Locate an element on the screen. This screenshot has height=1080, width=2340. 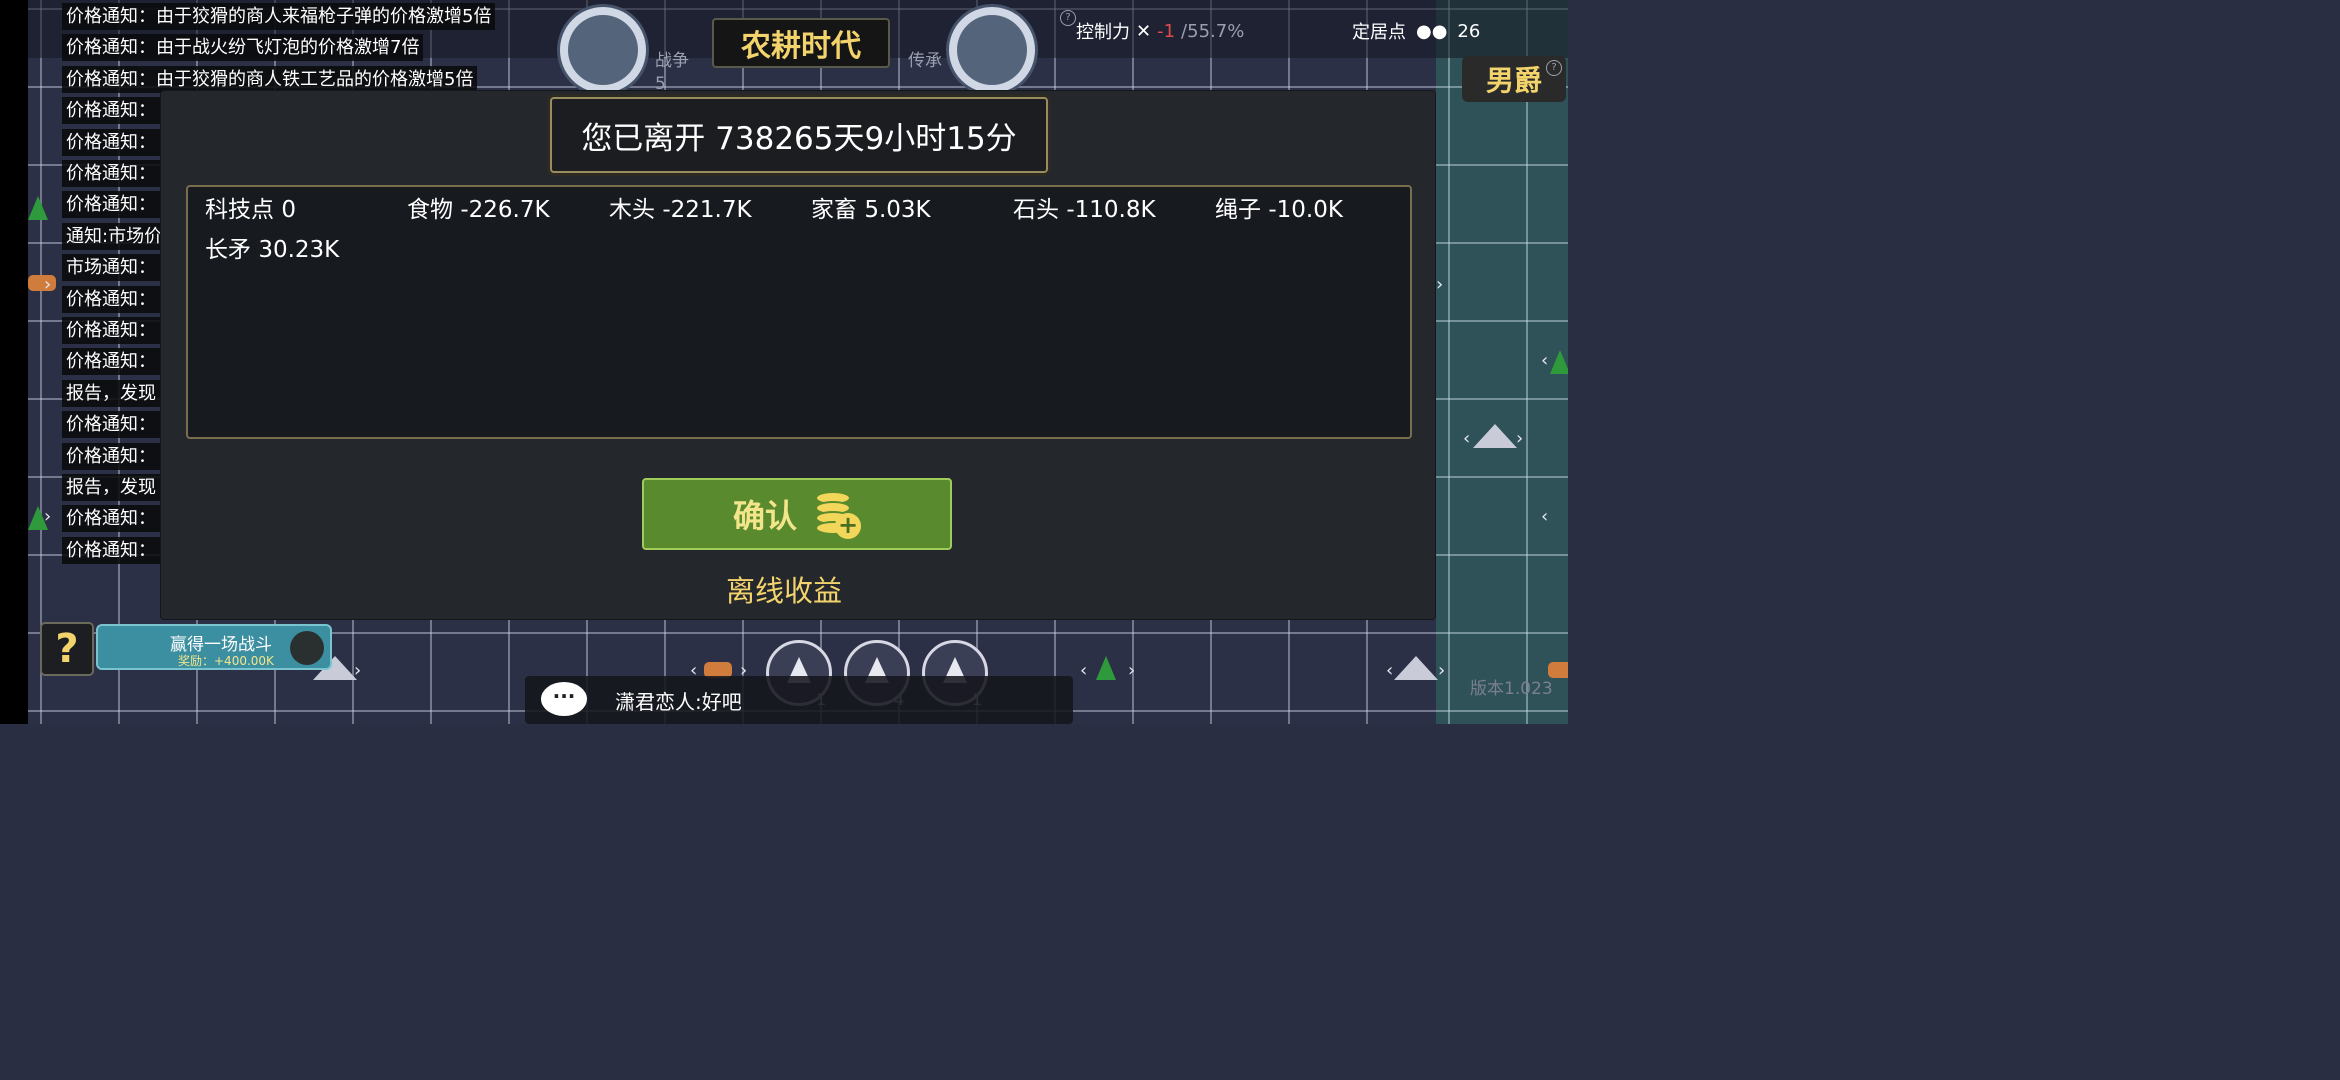
notification-item: 价格通知：由于狡猾的商人来福枪子弹的价格激增5倍 is located at coordinates (279, 16).